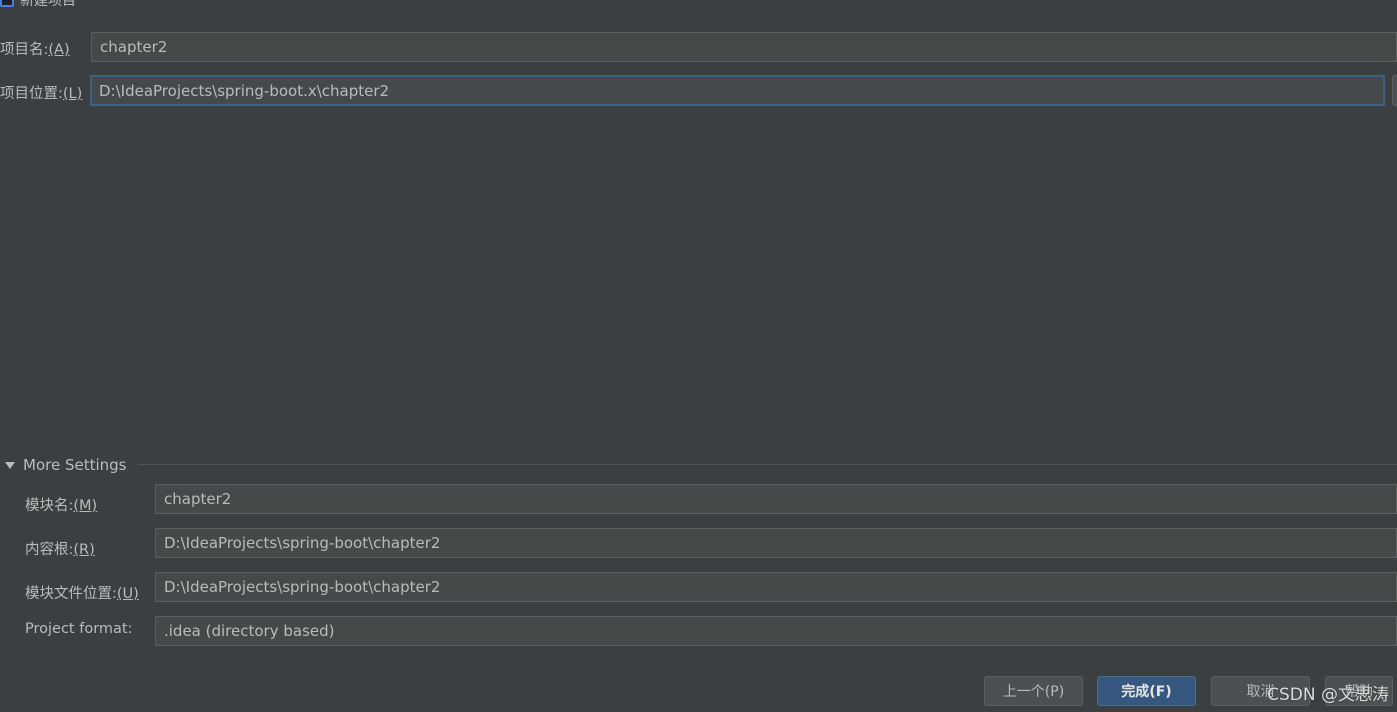 The image size is (1397, 712). Describe the element at coordinates (1146, 691) in the screenshot. I see `finish-button: 完成(F)` at that location.